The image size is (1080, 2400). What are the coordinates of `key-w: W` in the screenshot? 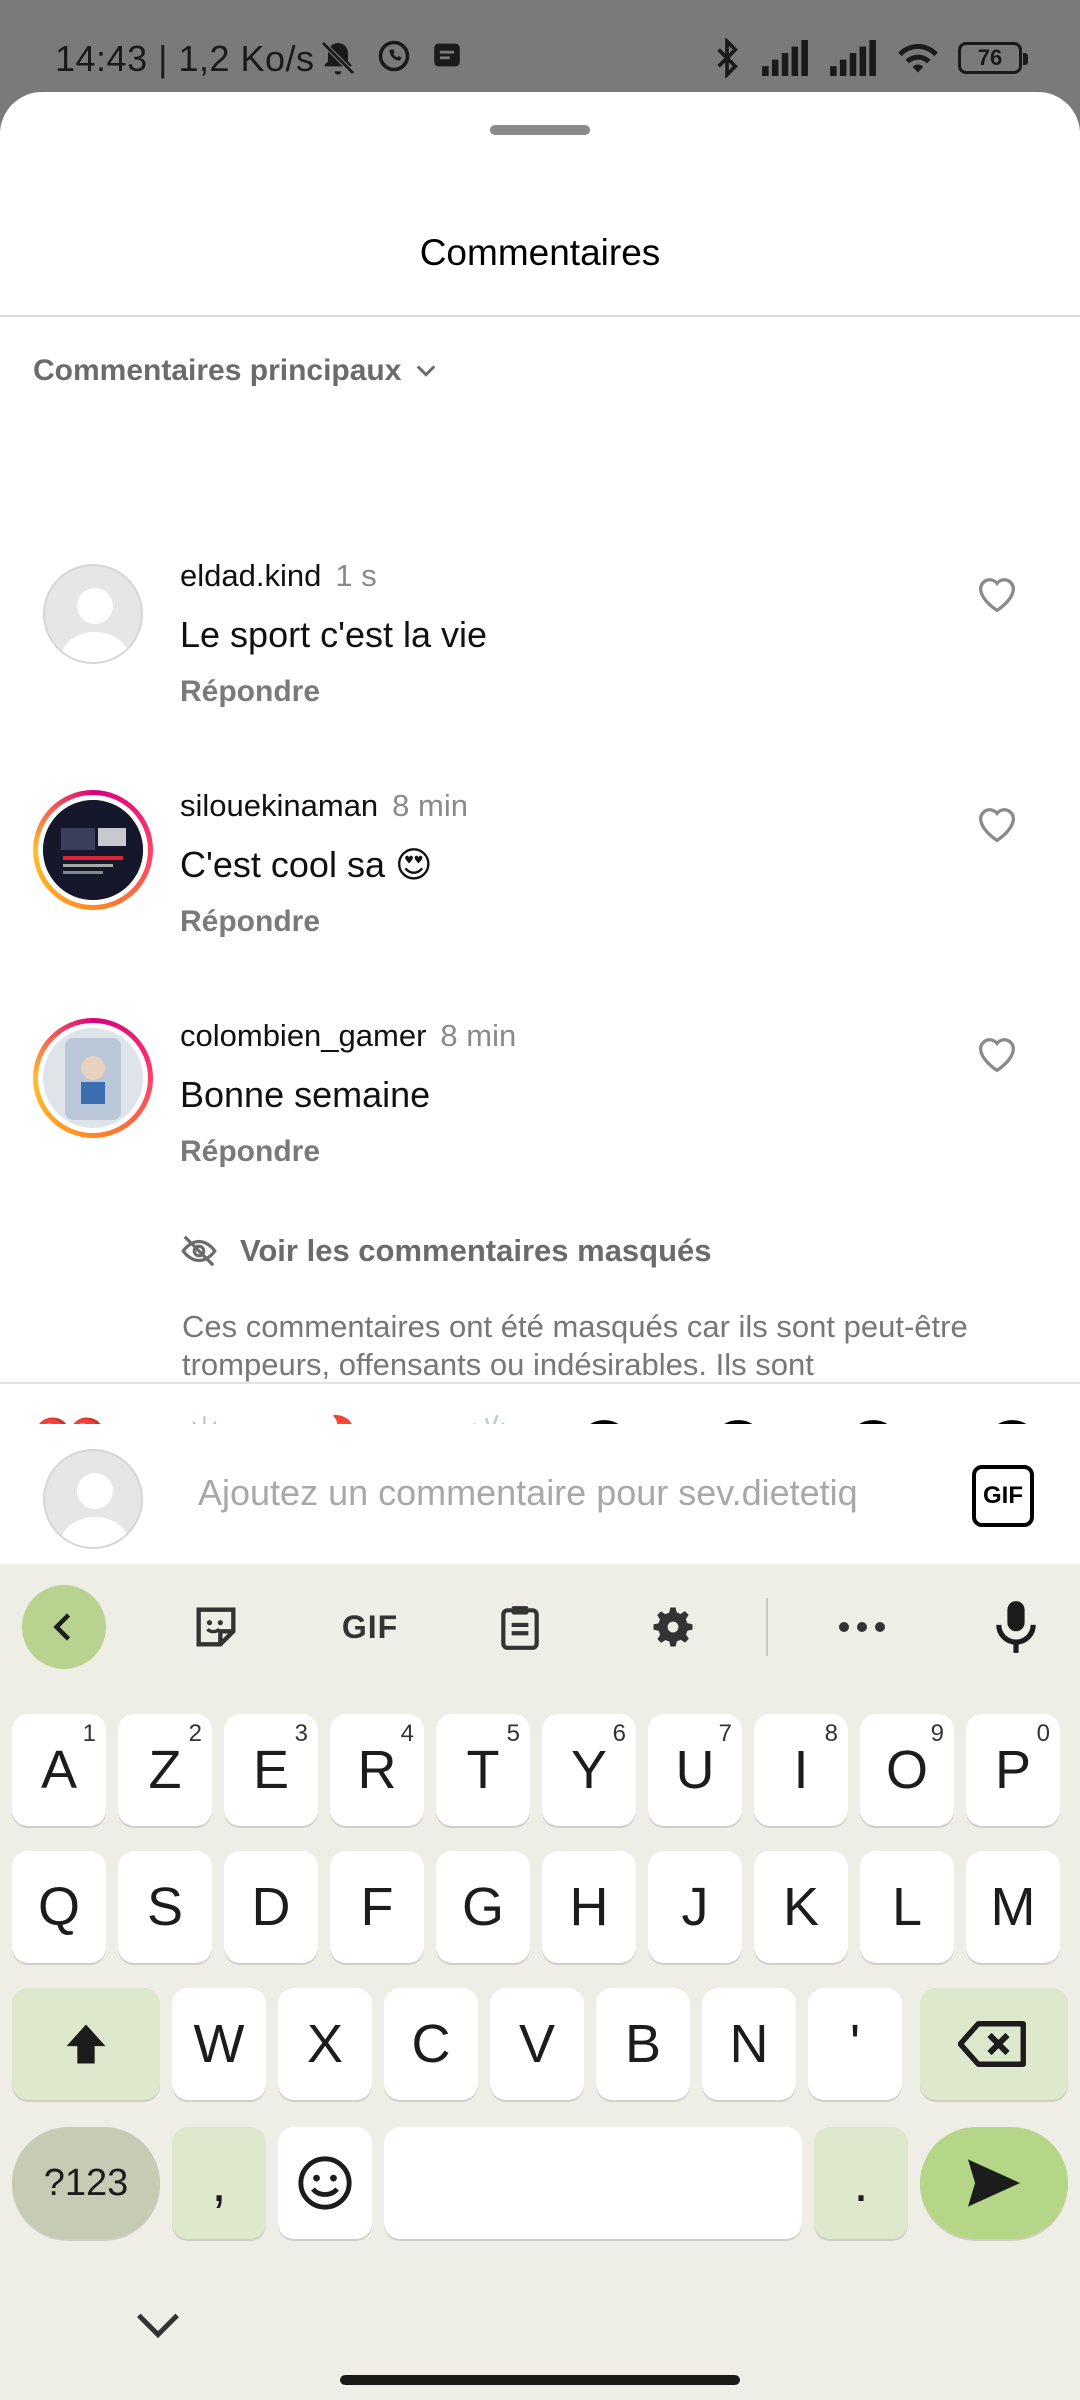 It's located at (219, 2044).